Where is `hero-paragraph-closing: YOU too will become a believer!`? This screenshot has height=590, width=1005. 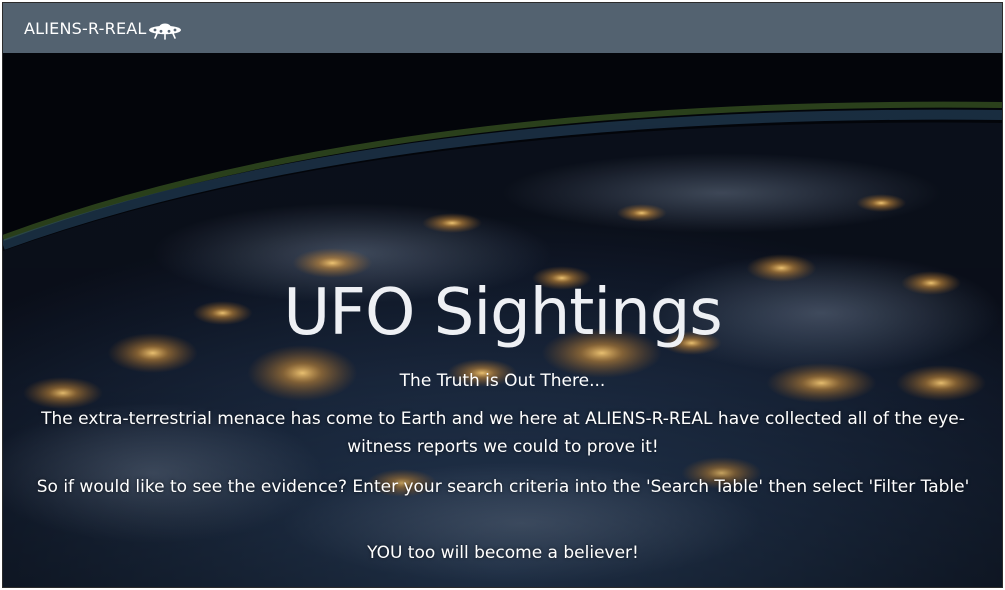 hero-paragraph-closing: YOU too will become a believer! is located at coordinates (503, 553).